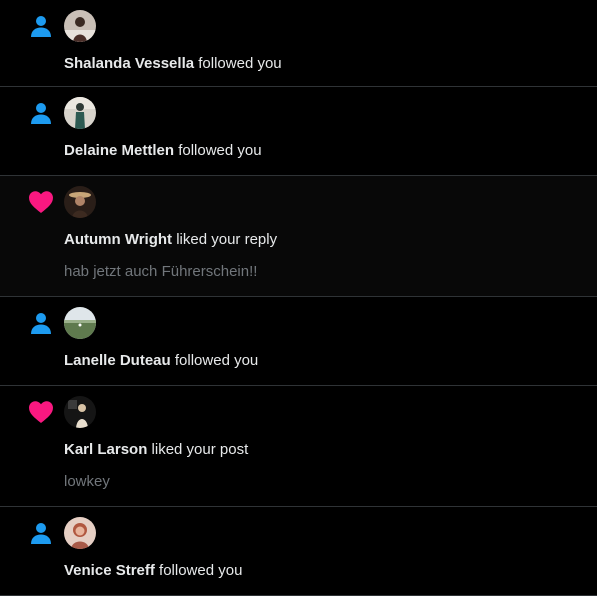 The image size is (597, 596). Describe the element at coordinates (109, 570) in the screenshot. I see `user-name: Venice Streff` at that location.